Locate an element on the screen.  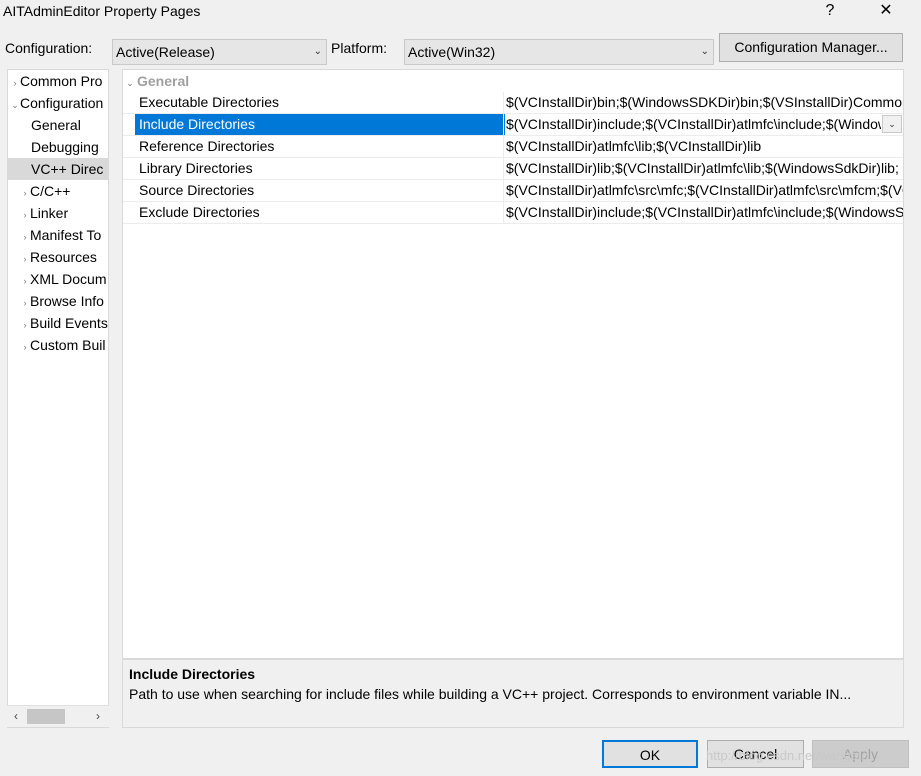
tree-item-resources: › Resources is located at coordinates (52, 257).